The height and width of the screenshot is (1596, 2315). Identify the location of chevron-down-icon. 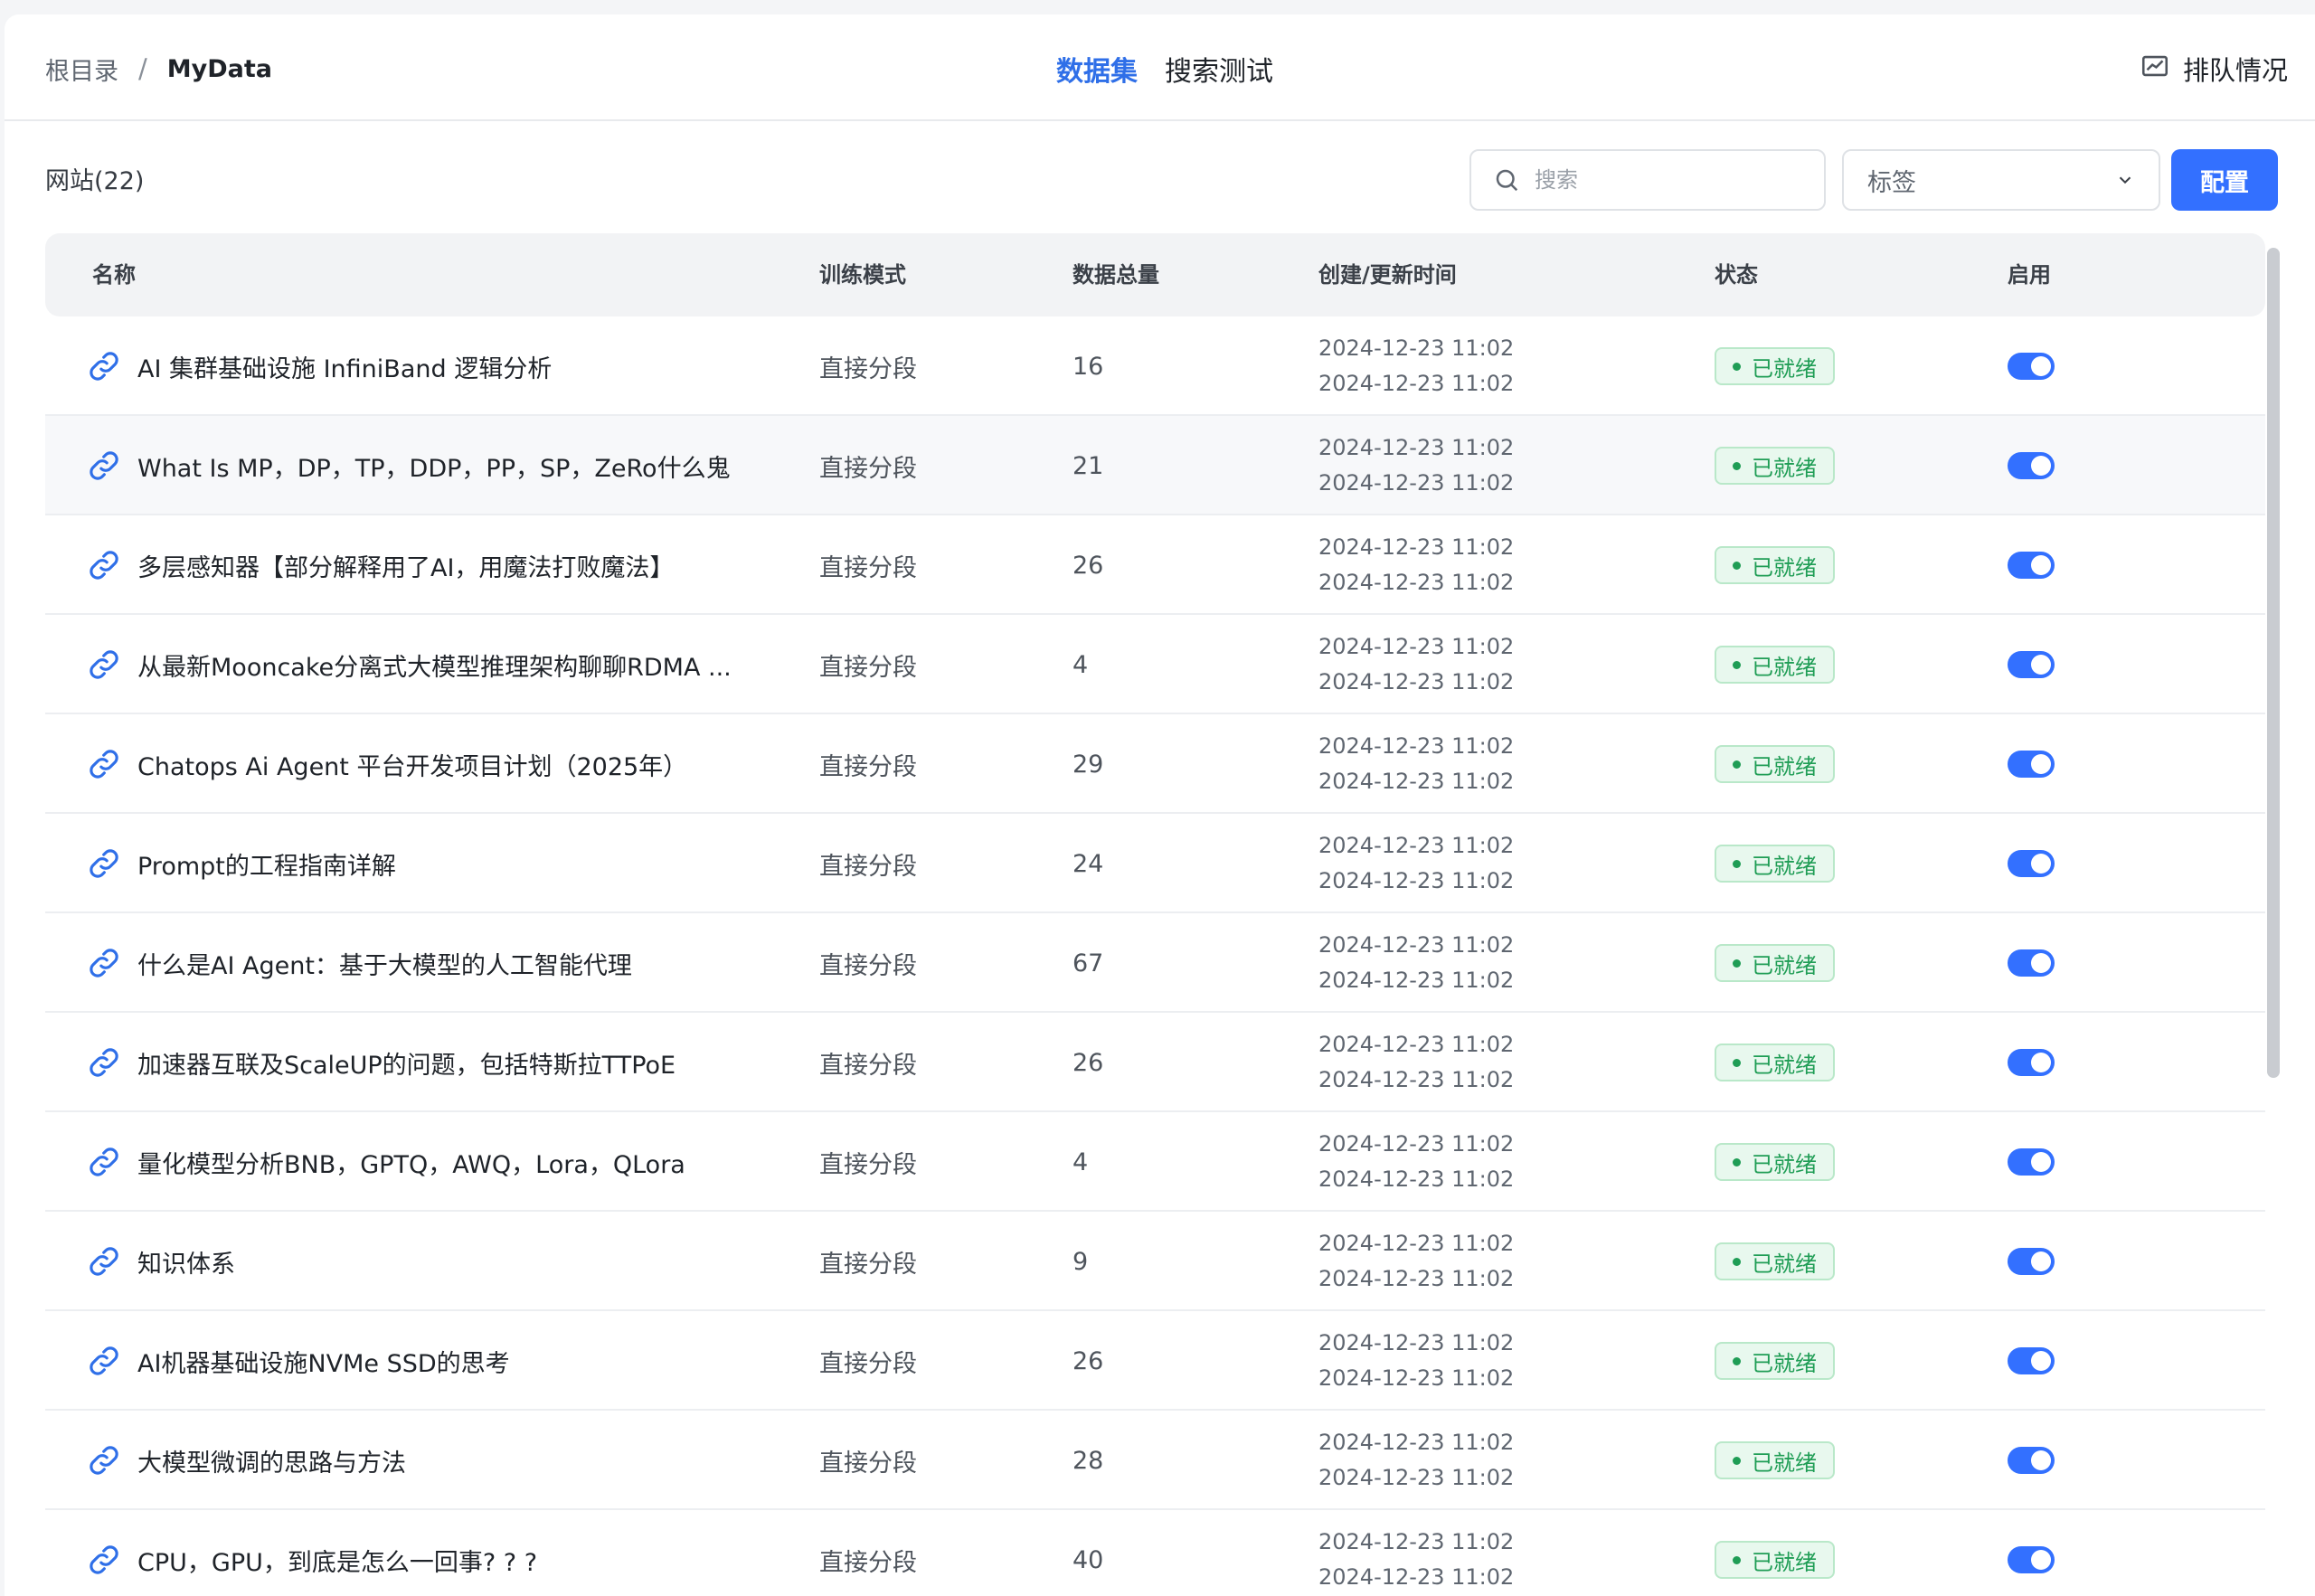
(2125, 180).